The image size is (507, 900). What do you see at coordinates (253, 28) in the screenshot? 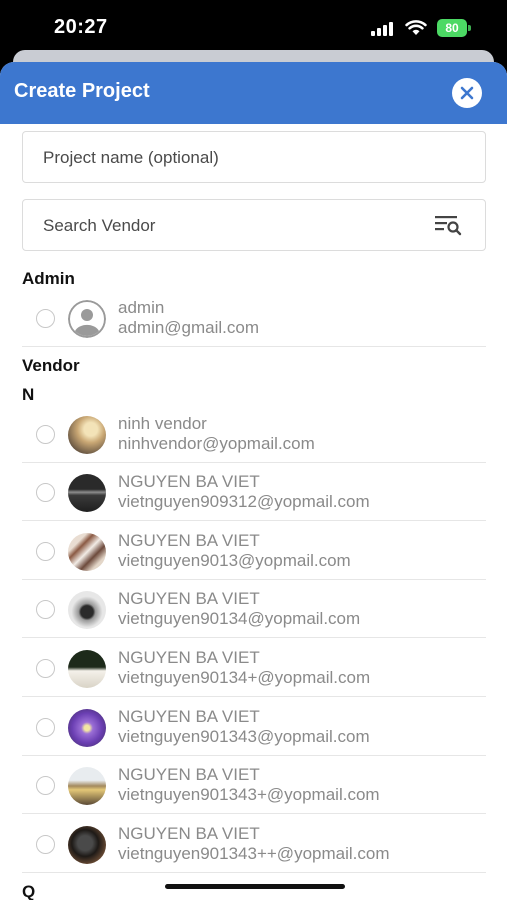
I see `status-bar: 20:27 80` at bounding box center [253, 28].